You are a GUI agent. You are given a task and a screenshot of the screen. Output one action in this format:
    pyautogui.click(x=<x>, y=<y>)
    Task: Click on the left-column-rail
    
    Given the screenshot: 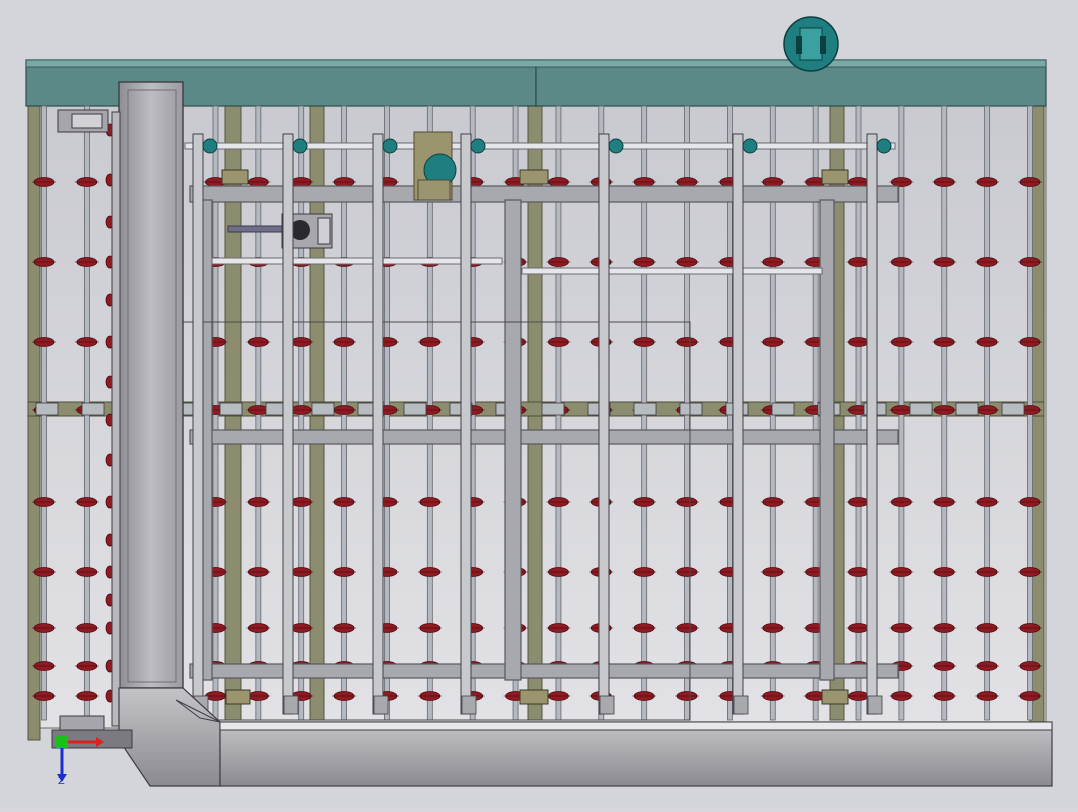 What is the action you would take?
    pyautogui.click(x=116, y=419)
    